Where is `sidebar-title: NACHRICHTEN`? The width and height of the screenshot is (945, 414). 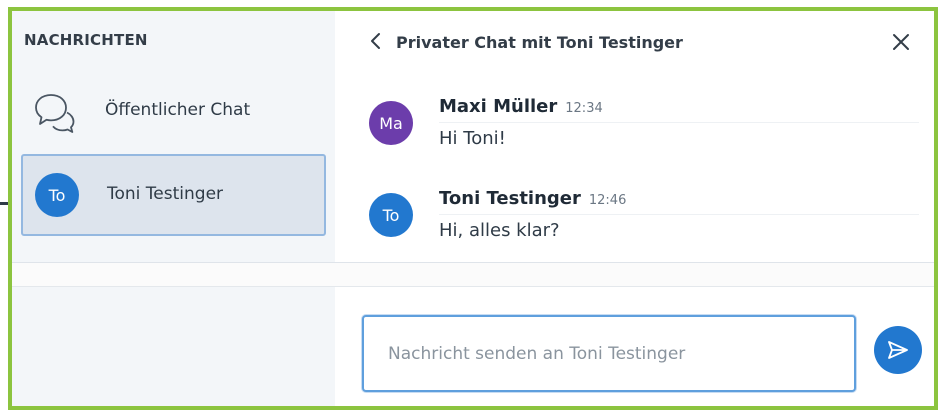
sidebar-title: NACHRICHTEN is located at coordinates (86, 40).